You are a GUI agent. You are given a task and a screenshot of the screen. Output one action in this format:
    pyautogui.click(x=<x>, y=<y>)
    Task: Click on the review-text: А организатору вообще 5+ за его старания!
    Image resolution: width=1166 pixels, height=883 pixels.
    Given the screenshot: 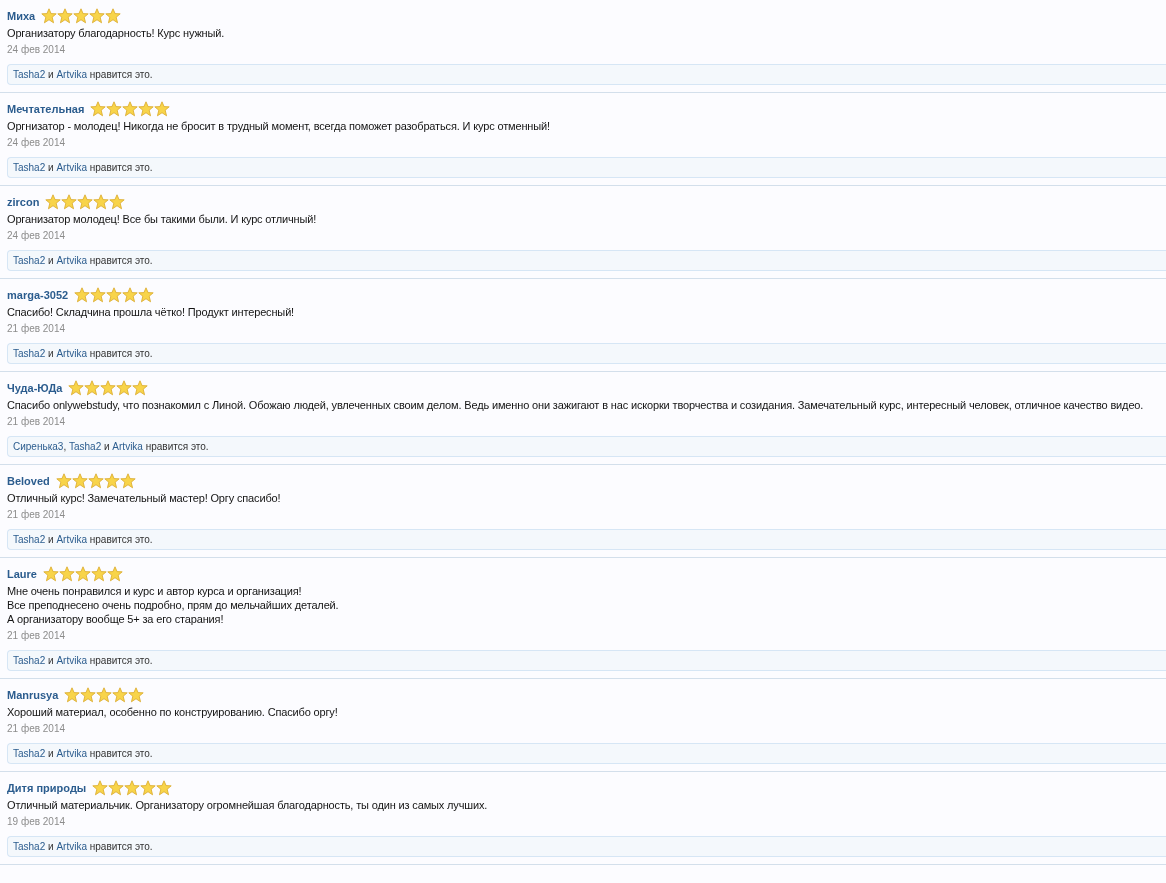 What is the action you would take?
    pyautogui.click(x=116, y=619)
    